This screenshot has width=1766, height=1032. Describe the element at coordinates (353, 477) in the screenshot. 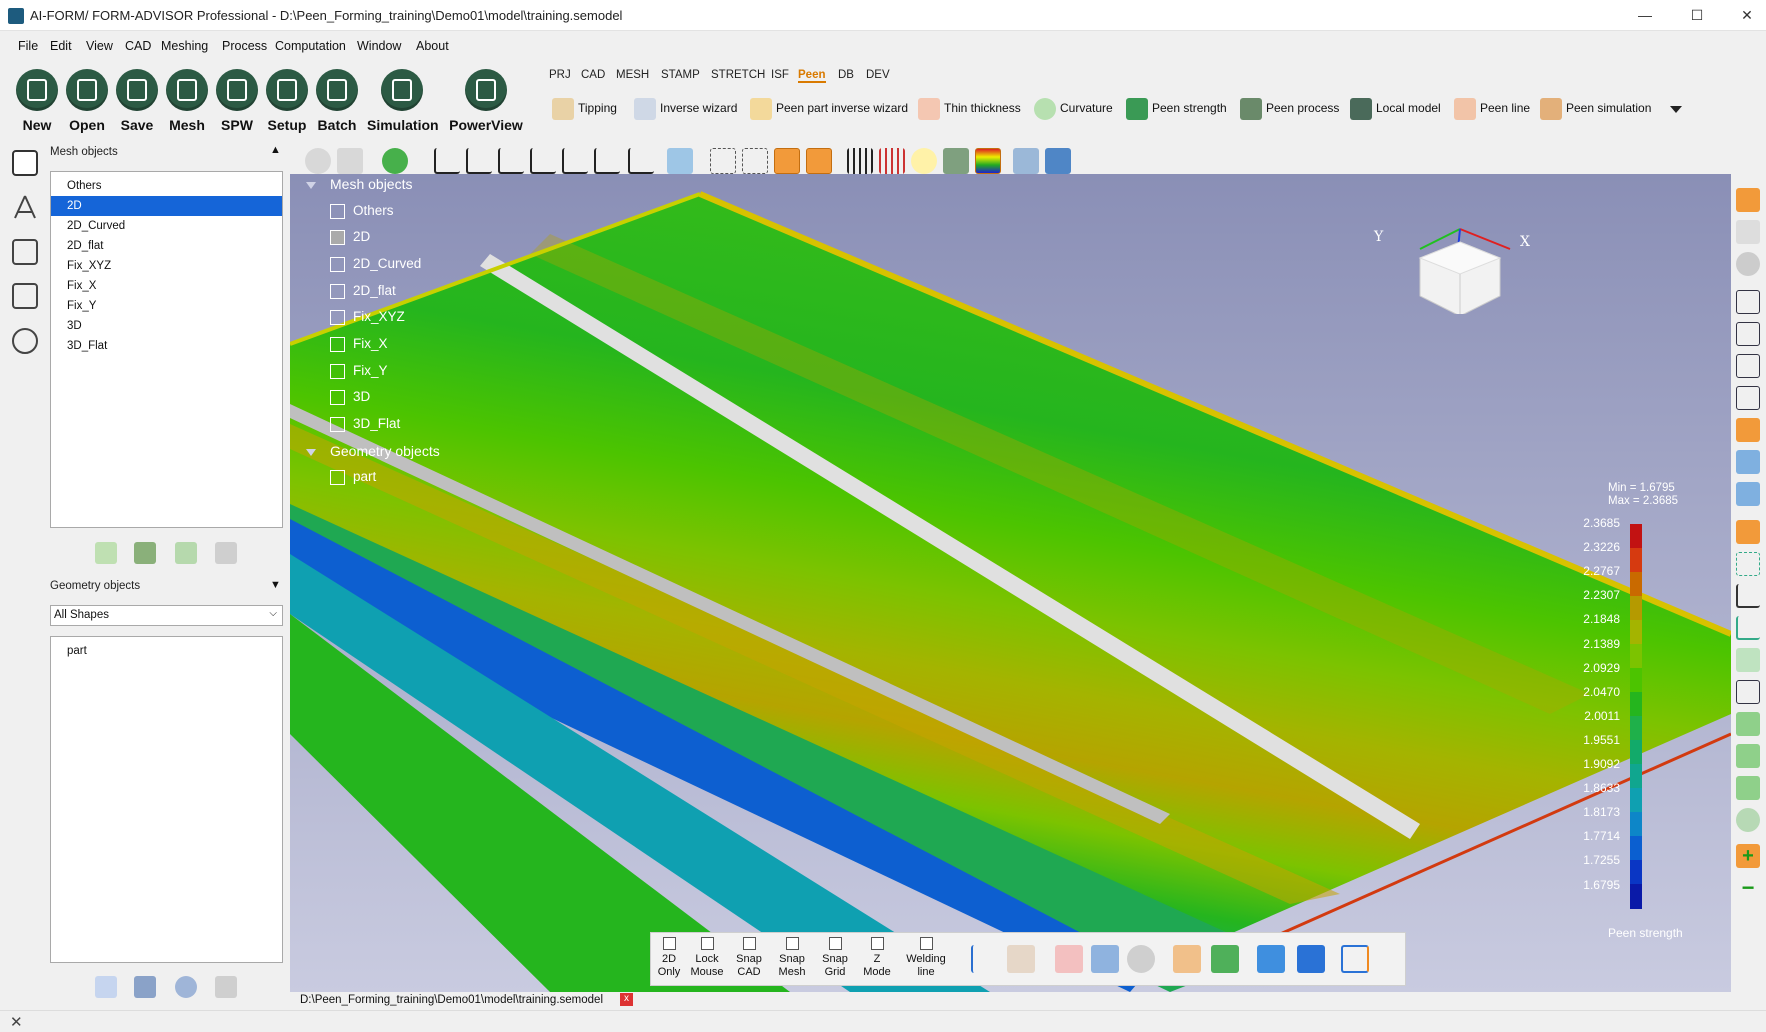

I see `viewport-geometry-item: part` at that location.